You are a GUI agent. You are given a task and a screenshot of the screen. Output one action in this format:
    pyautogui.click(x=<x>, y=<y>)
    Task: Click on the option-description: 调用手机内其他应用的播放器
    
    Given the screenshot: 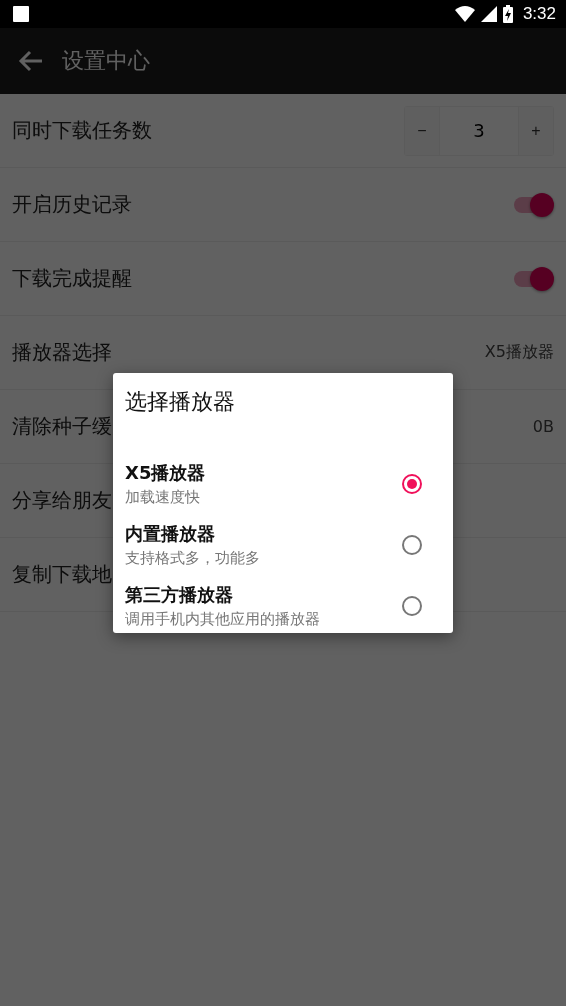 What is the action you would take?
    pyautogui.click(x=222, y=619)
    